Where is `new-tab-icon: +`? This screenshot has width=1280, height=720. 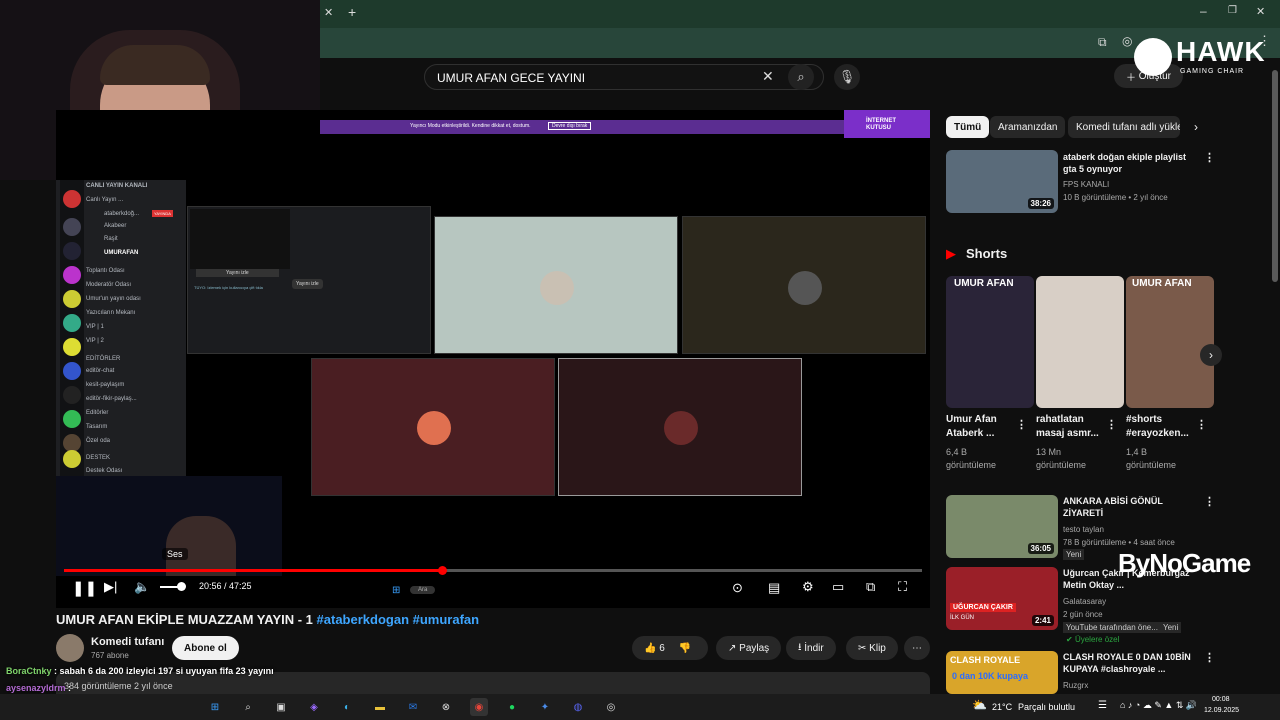
new-tab-icon: + is located at coordinates (352, 12).